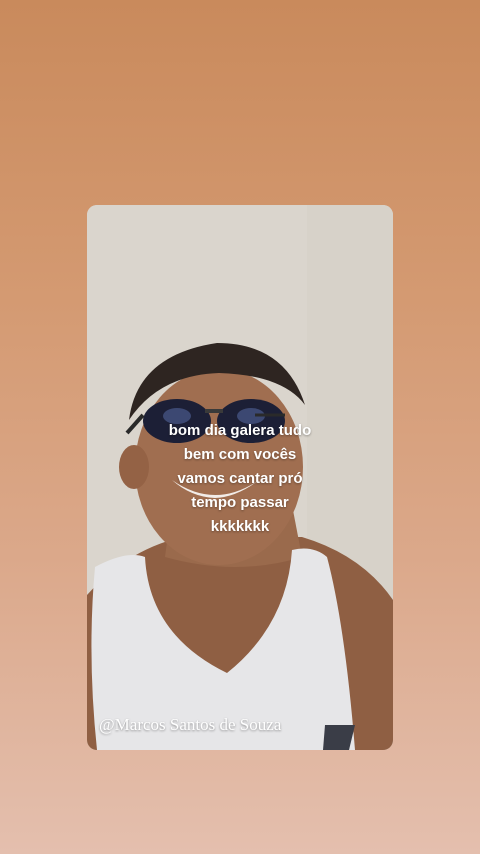 This screenshot has height=854, width=480. I want to click on caption-line: tempo passar, so click(240, 502).